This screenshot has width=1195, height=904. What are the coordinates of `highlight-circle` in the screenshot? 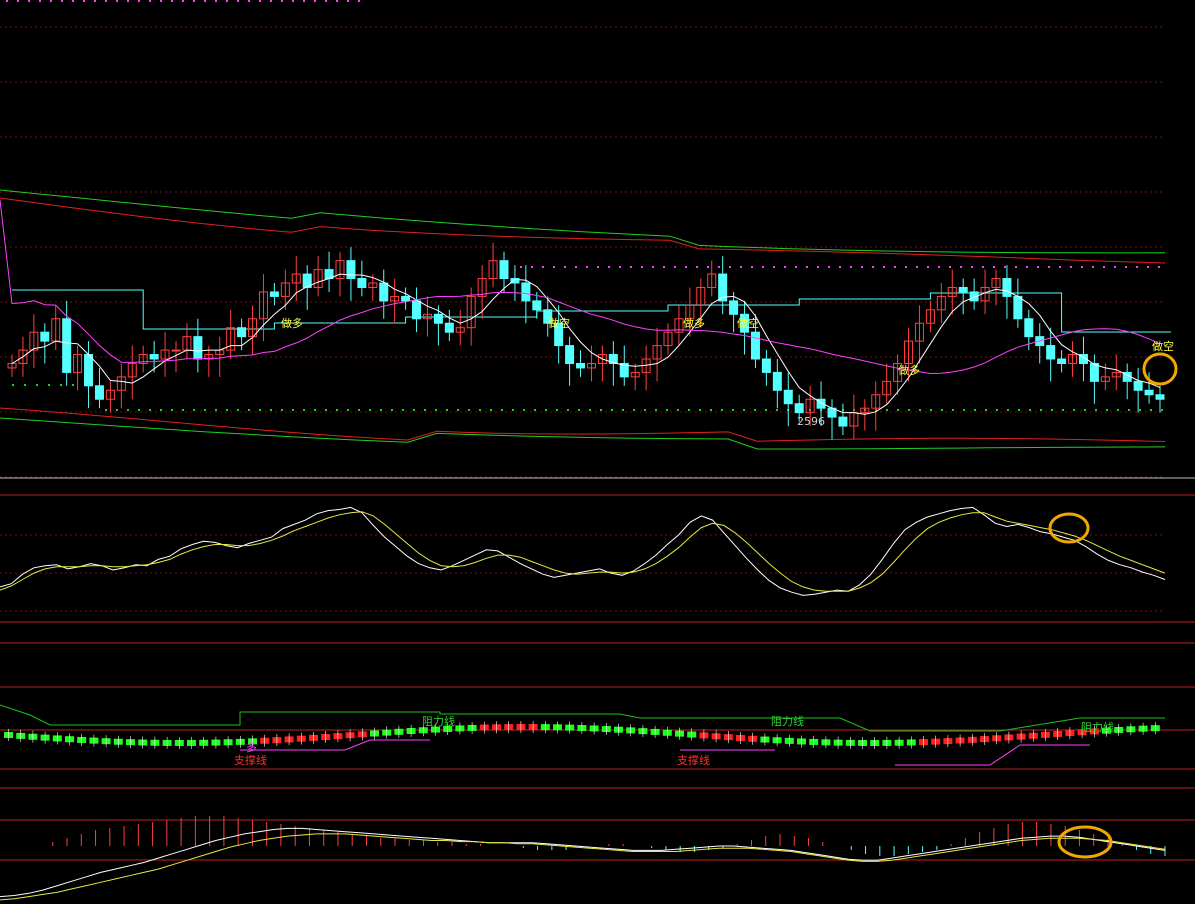 It's located at (1069, 528).